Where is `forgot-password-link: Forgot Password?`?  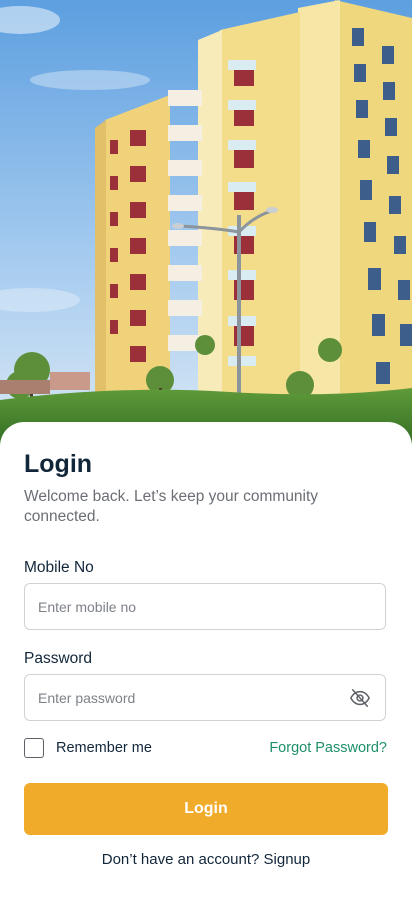 forgot-password-link: Forgot Password? is located at coordinates (328, 748).